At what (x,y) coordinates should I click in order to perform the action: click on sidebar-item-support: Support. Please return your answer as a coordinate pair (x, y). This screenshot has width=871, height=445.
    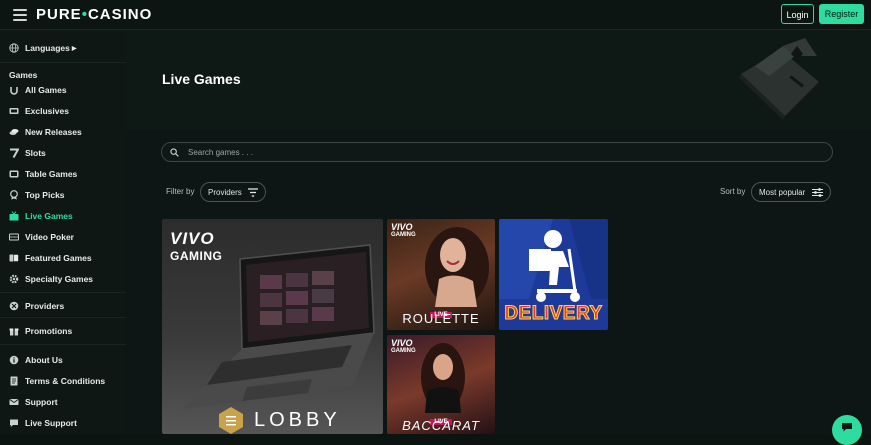
    Looking at the image, I should click on (33, 402).